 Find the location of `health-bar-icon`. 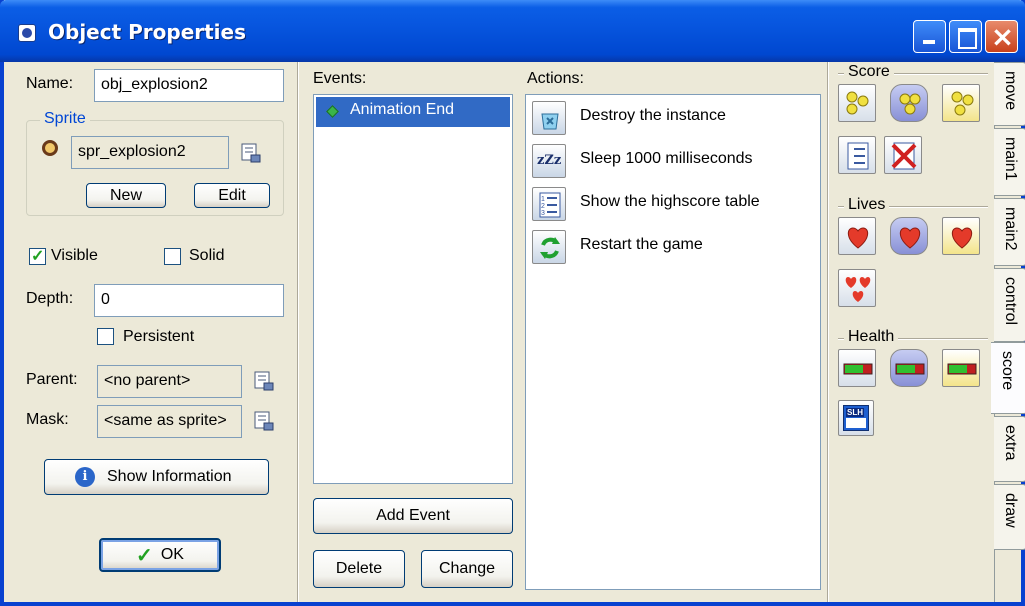

health-bar-icon is located at coordinates (858, 369).